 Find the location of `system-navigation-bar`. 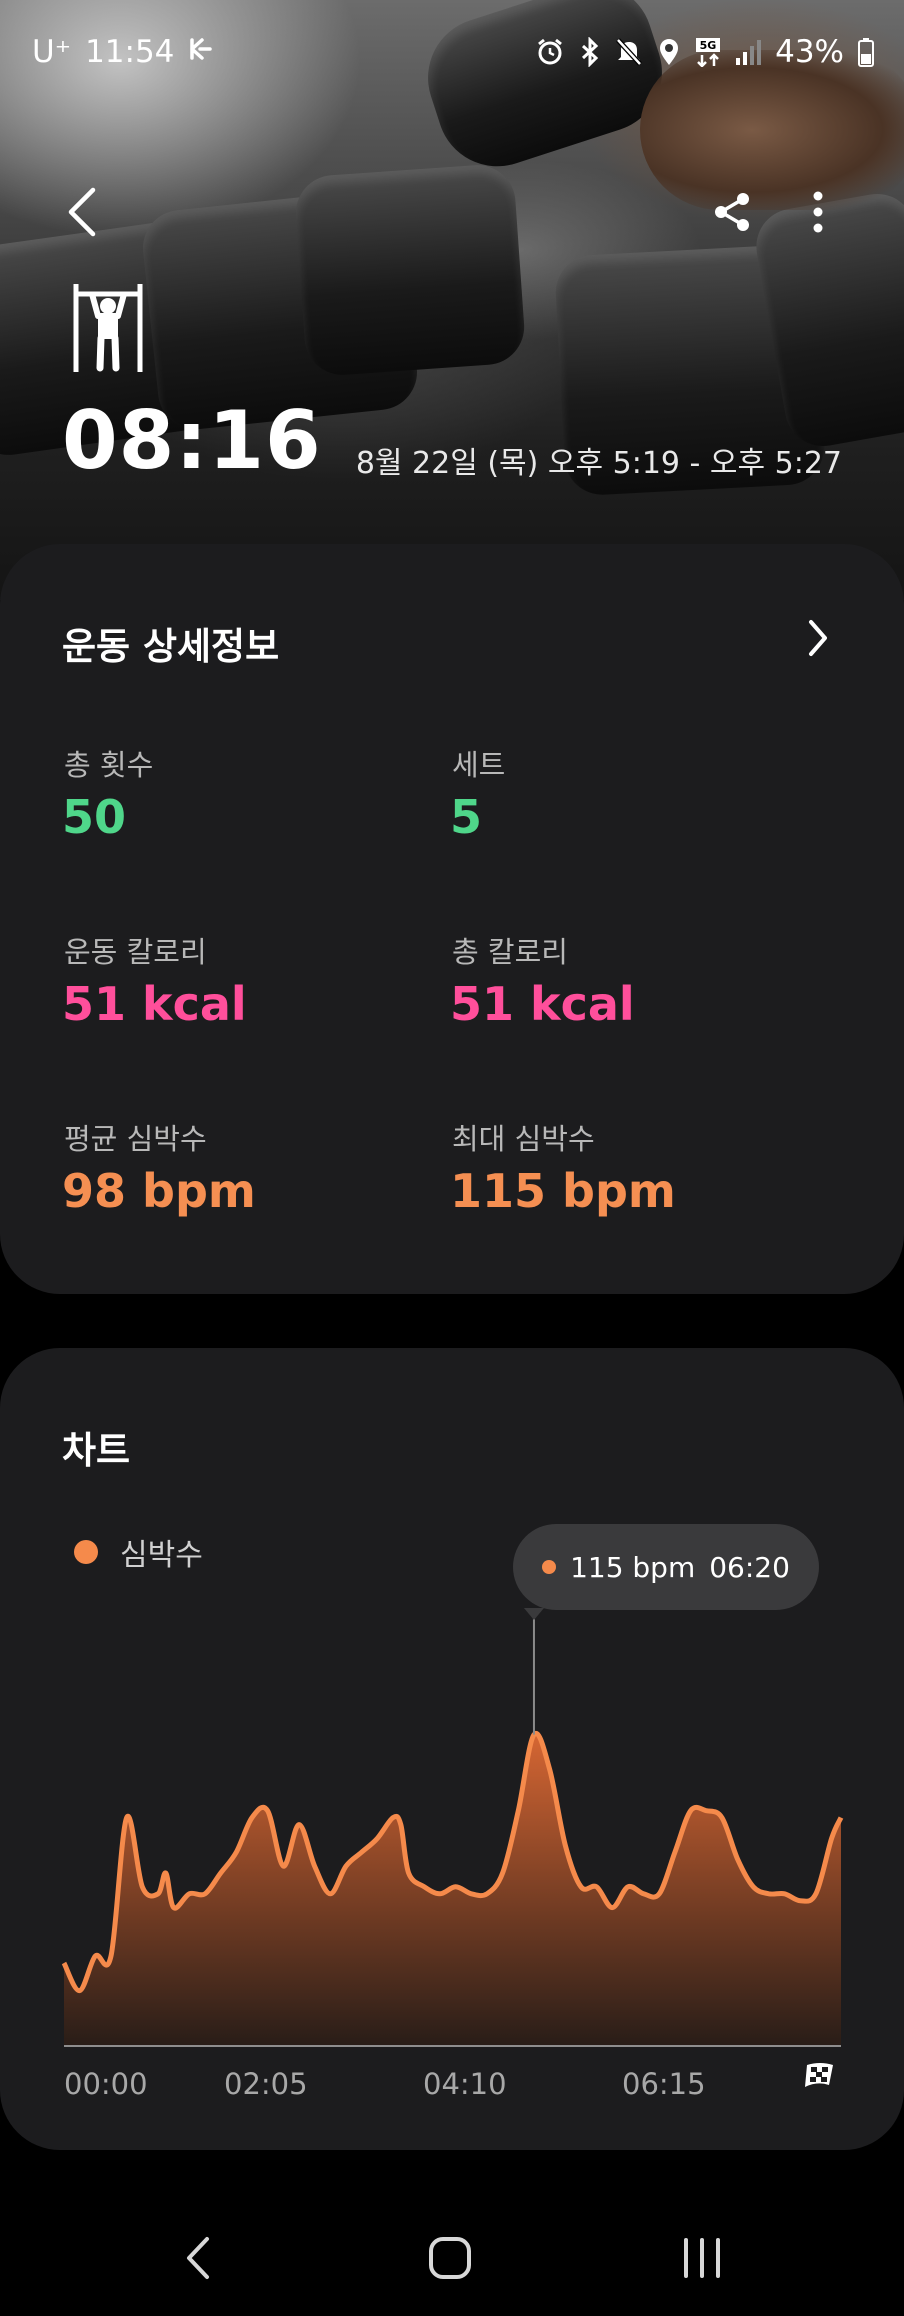

system-navigation-bar is located at coordinates (452, 2258).